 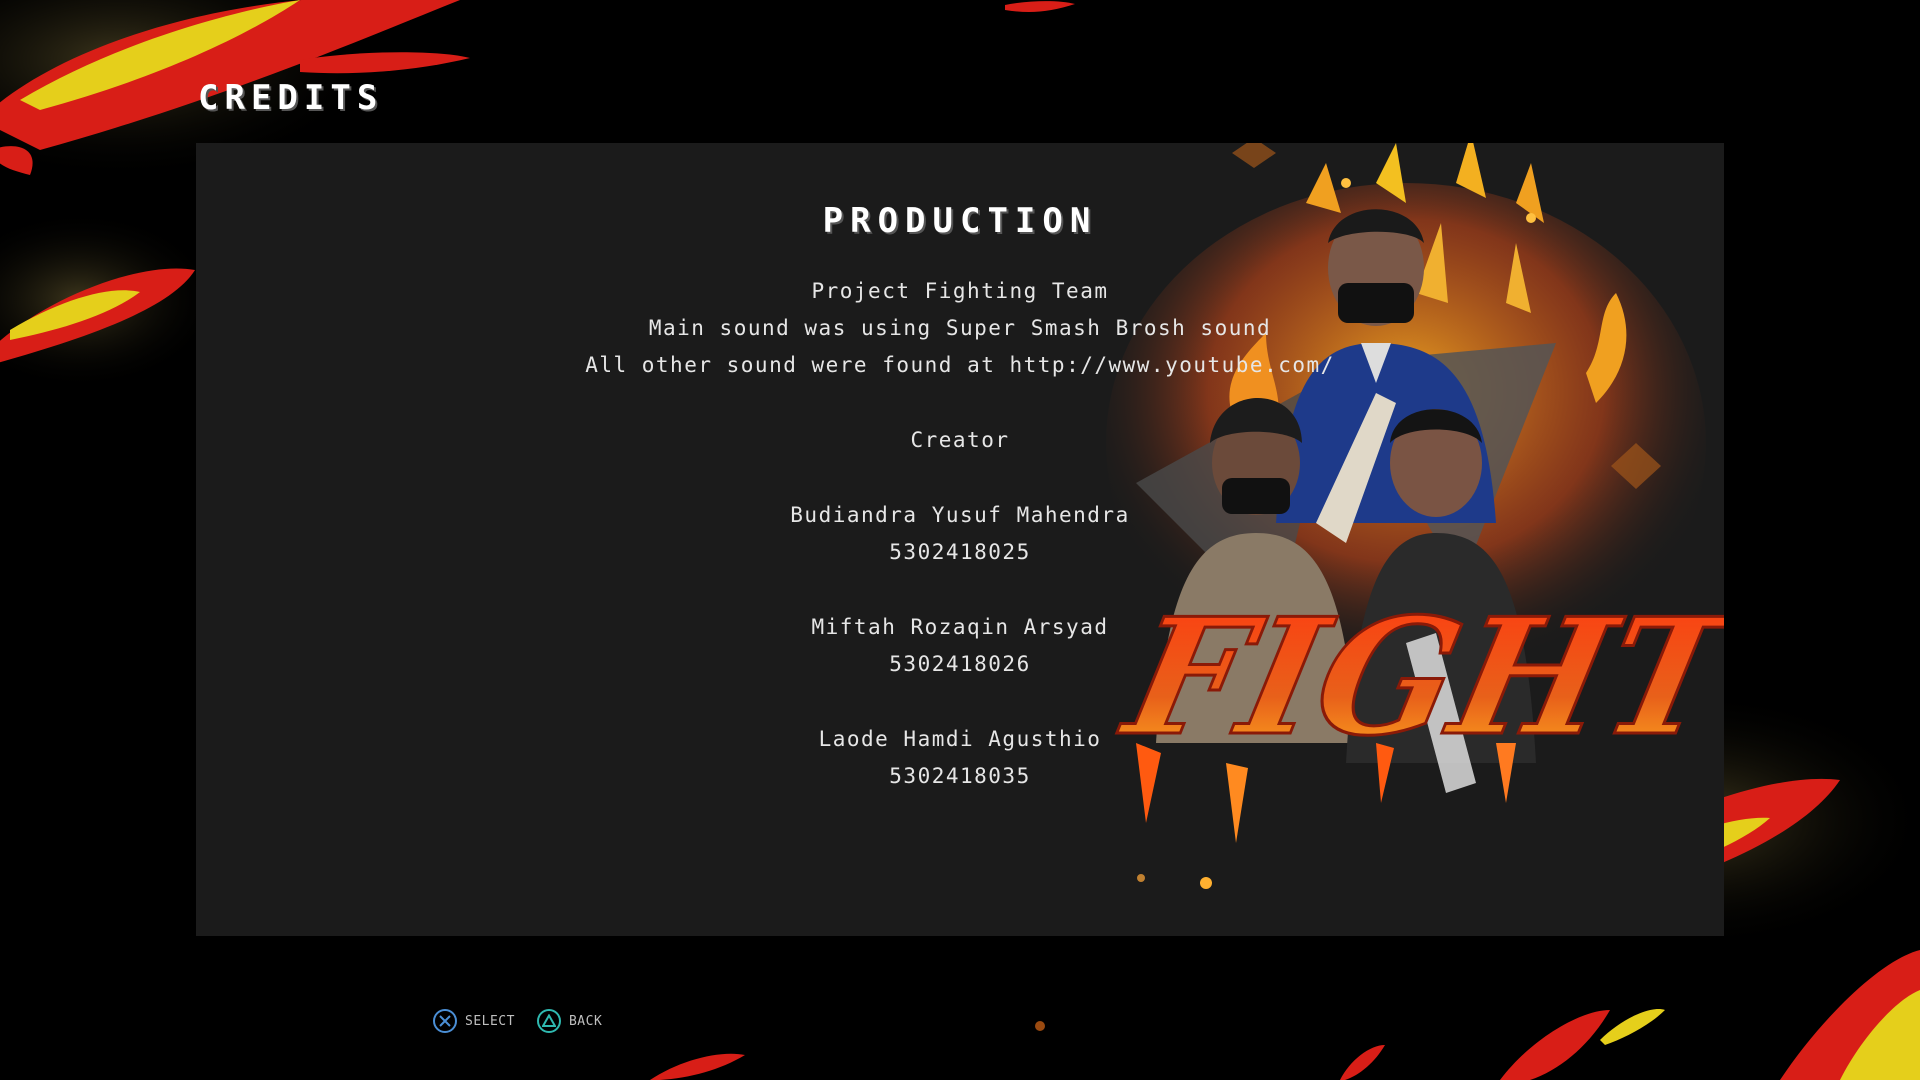 What do you see at coordinates (548, 1021) in the screenshot?
I see `triangle-button-icon` at bounding box center [548, 1021].